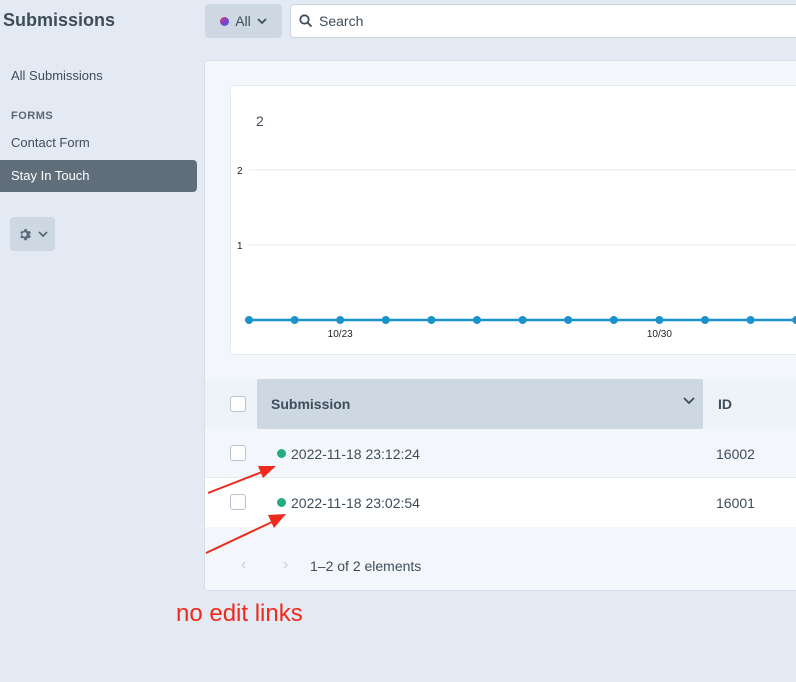  I want to click on settings-menu-button, so click(32, 234).